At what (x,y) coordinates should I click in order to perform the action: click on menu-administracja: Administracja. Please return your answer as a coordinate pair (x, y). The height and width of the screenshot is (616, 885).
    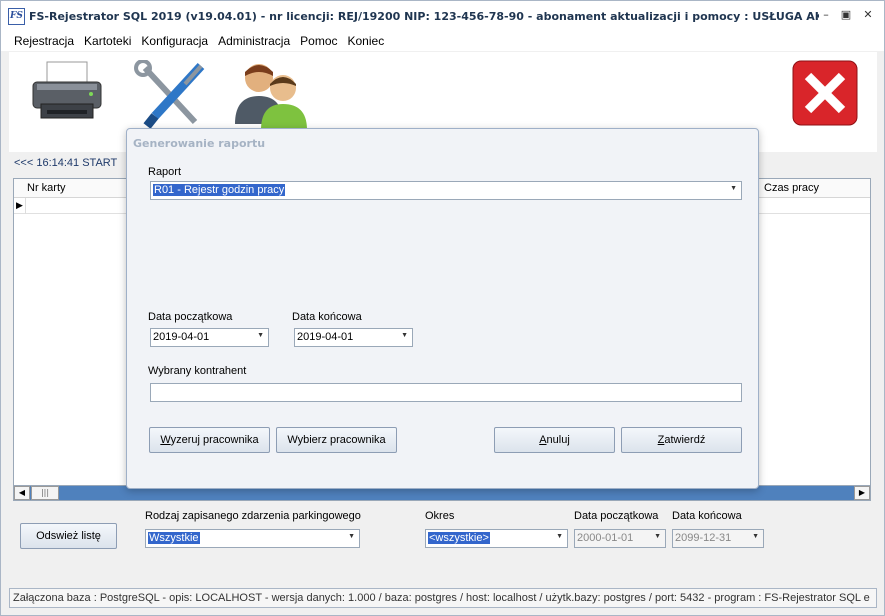
    Looking at the image, I should click on (254, 41).